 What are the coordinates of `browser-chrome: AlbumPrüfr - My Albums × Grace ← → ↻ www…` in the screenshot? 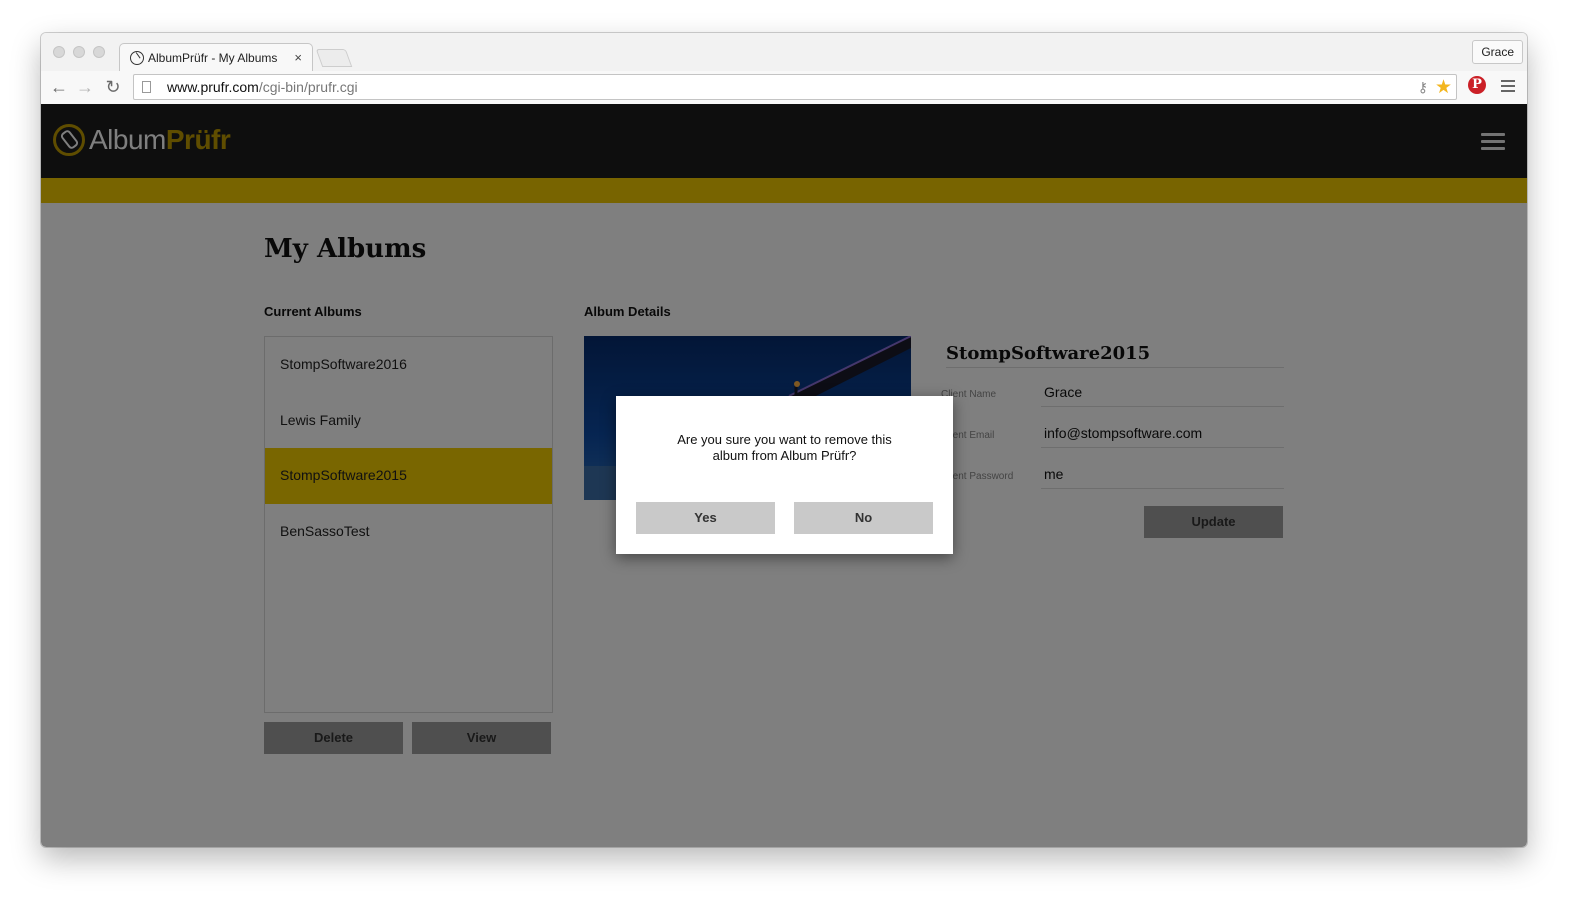 It's located at (784, 68).